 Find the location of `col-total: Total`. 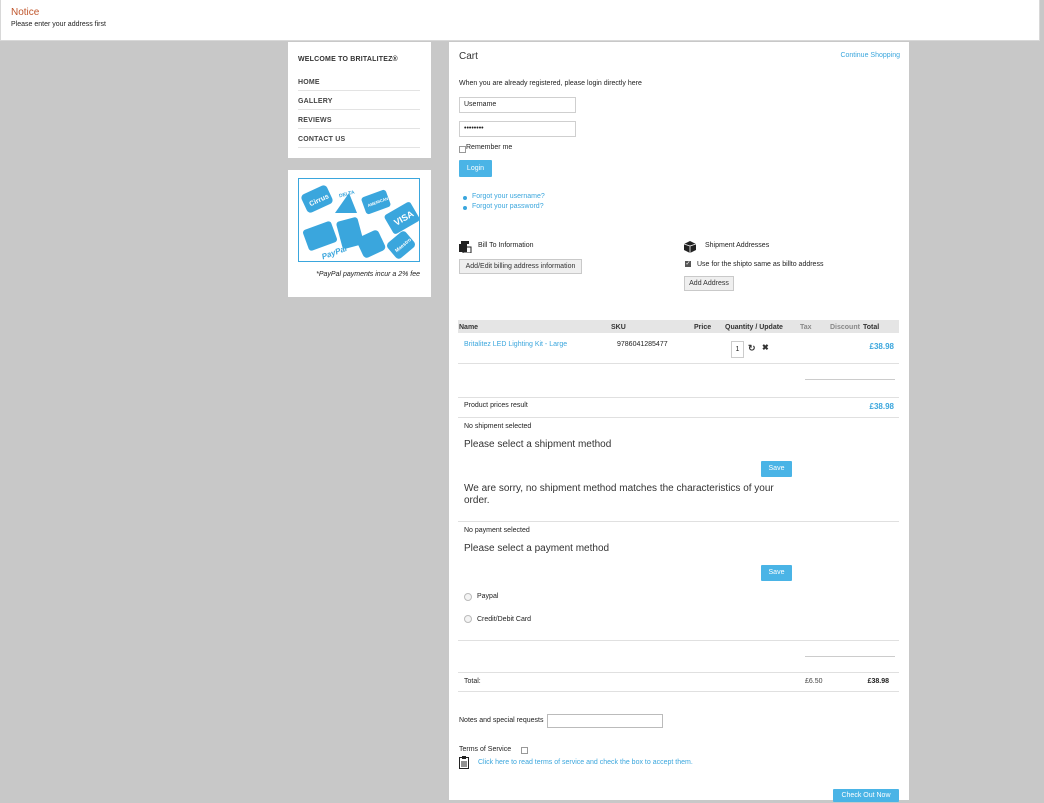

col-total: Total is located at coordinates (871, 327).